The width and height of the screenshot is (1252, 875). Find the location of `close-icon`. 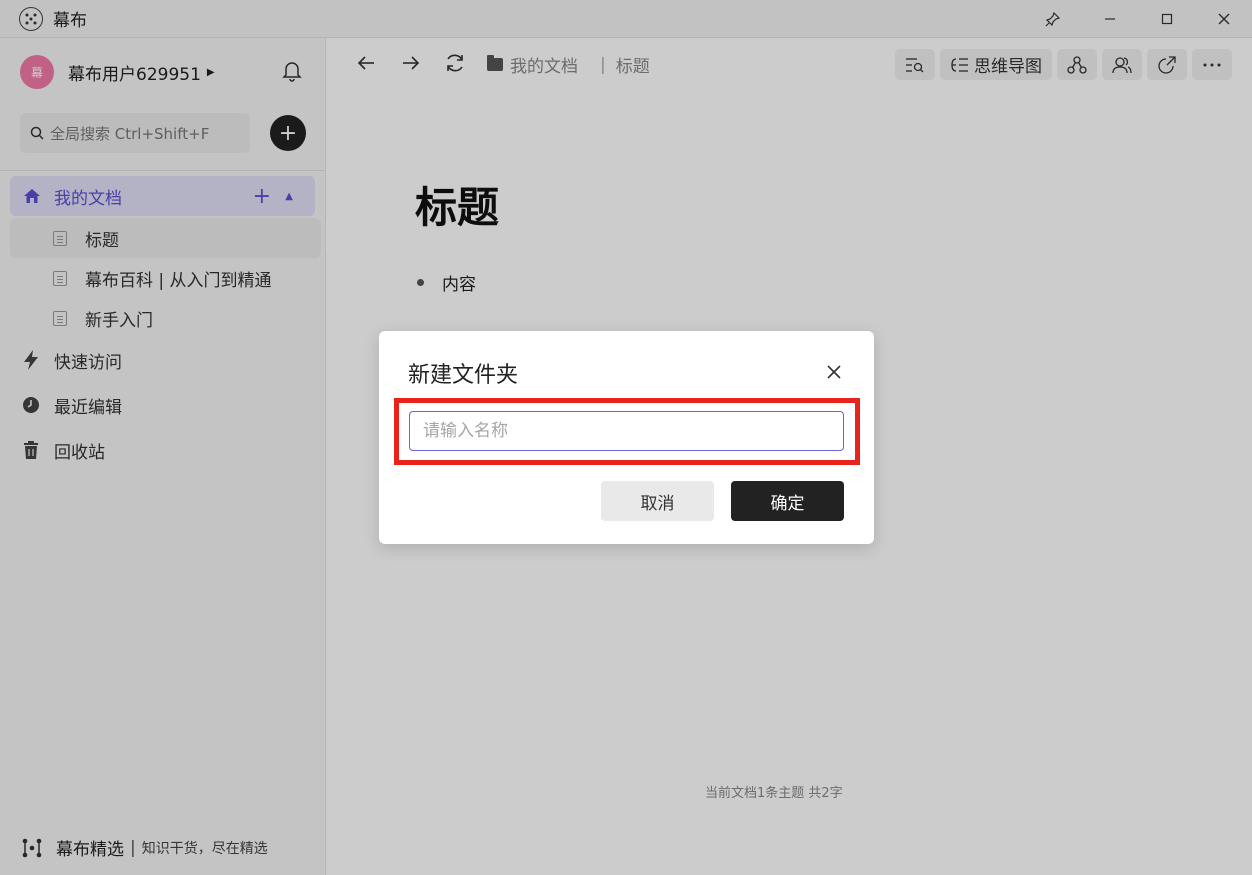

close-icon is located at coordinates (834, 372).